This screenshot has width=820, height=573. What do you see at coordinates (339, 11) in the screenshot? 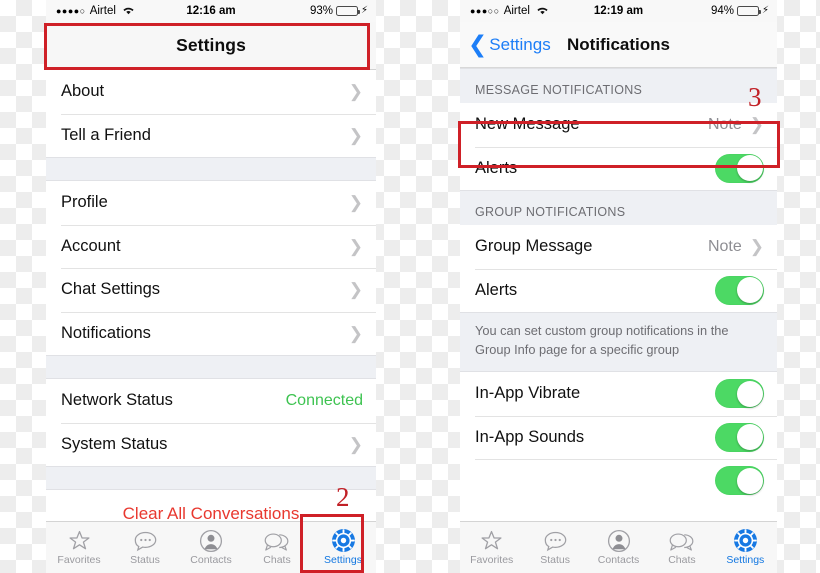
I see `status-bar-right: 93% ⚡` at bounding box center [339, 11].